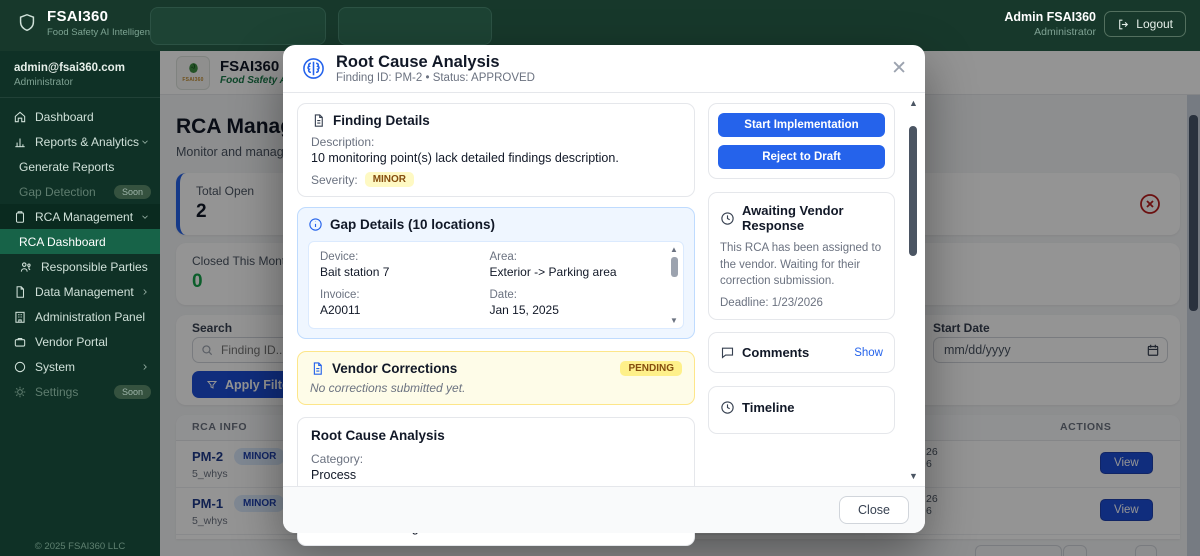 Image resolution: width=1200 pixels, height=556 pixels. Describe the element at coordinates (78, 16) in the screenshot. I see `brand-name: FSAI360` at that location.